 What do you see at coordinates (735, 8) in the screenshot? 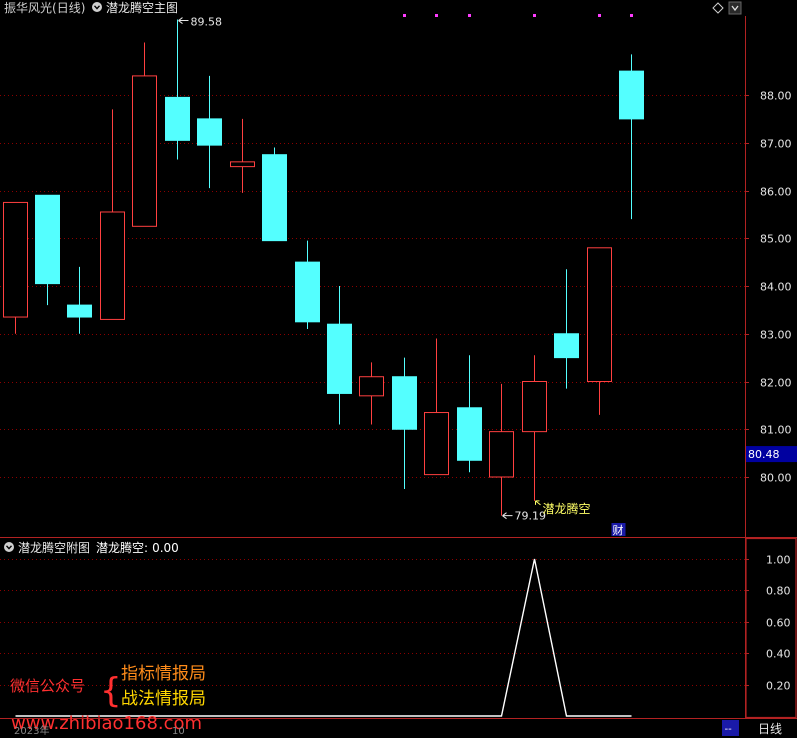
I see `pane-toggle-icon` at bounding box center [735, 8].